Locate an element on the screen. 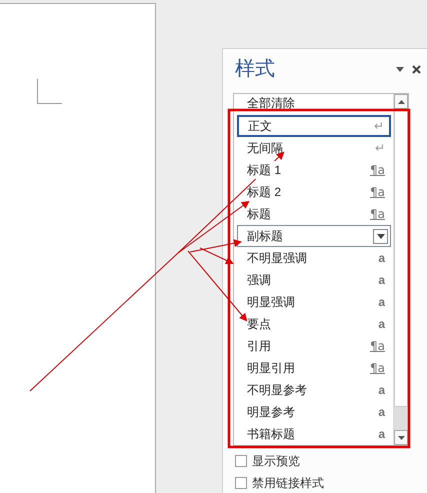  style-name: 副标题 is located at coordinates (265, 236).